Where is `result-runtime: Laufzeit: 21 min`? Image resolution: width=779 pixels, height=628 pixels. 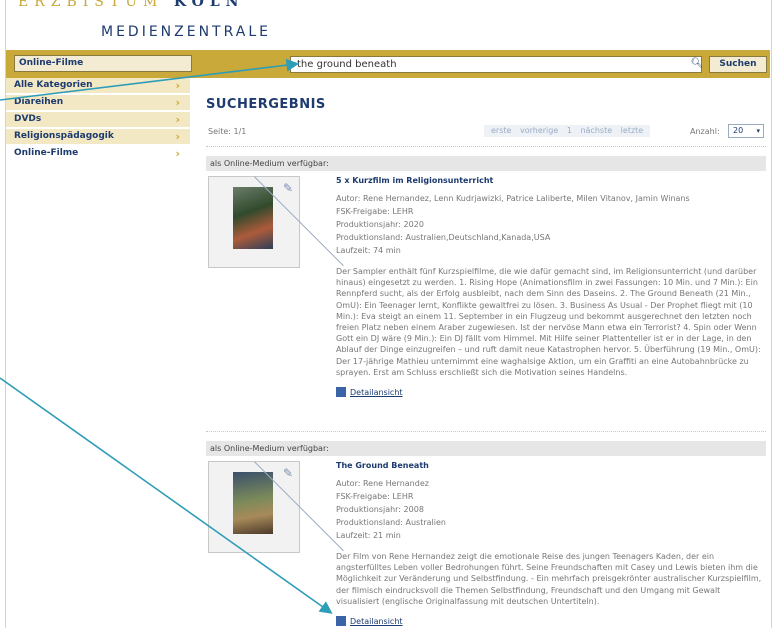
result-runtime: Laufzeit: 21 min is located at coordinates (368, 535).